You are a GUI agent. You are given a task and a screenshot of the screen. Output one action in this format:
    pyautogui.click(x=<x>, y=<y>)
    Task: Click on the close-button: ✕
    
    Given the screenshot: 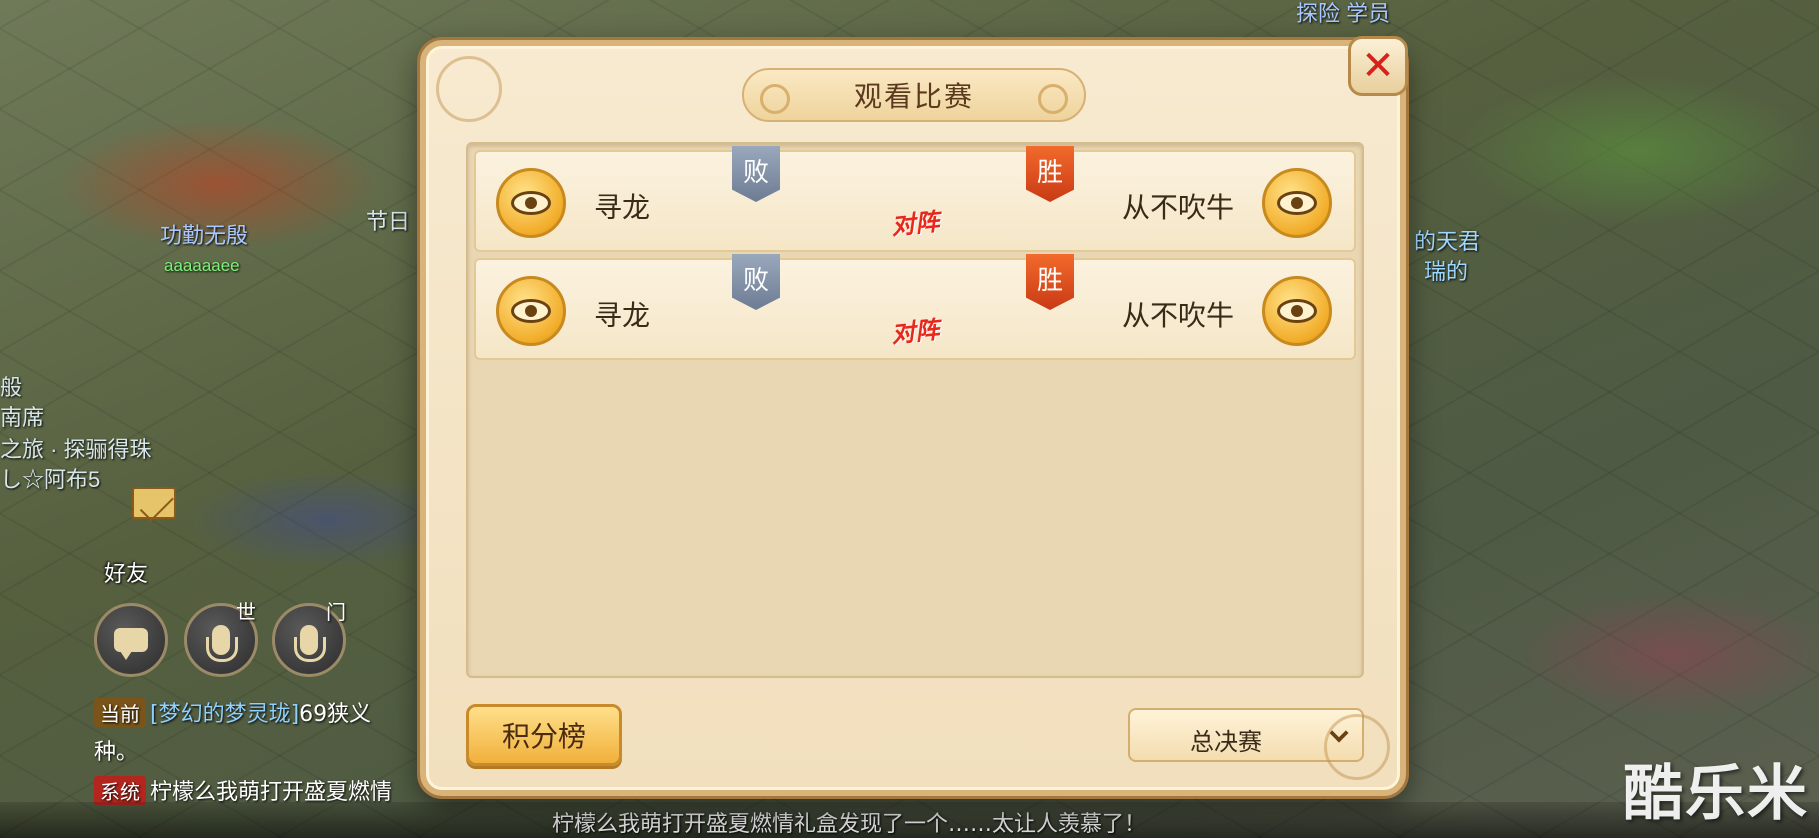 What is the action you would take?
    pyautogui.click(x=1378, y=66)
    